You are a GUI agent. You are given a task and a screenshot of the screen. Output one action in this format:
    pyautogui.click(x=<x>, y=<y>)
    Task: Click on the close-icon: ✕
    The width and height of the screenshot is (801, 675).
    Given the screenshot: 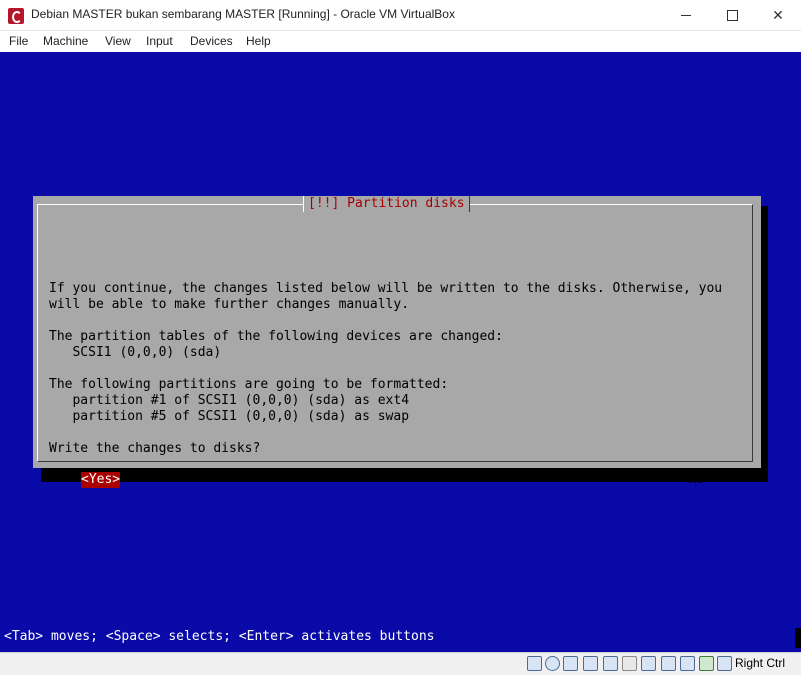 What is the action you would take?
    pyautogui.click(x=778, y=14)
    